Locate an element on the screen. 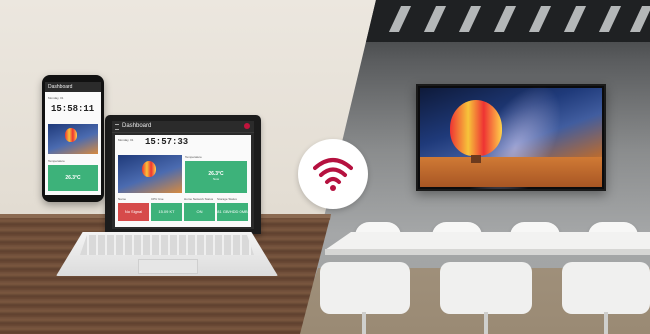 Image resolution: width=650 pixels, height=334 pixels. phone-media-thumbnail is located at coordinates (73, 139).